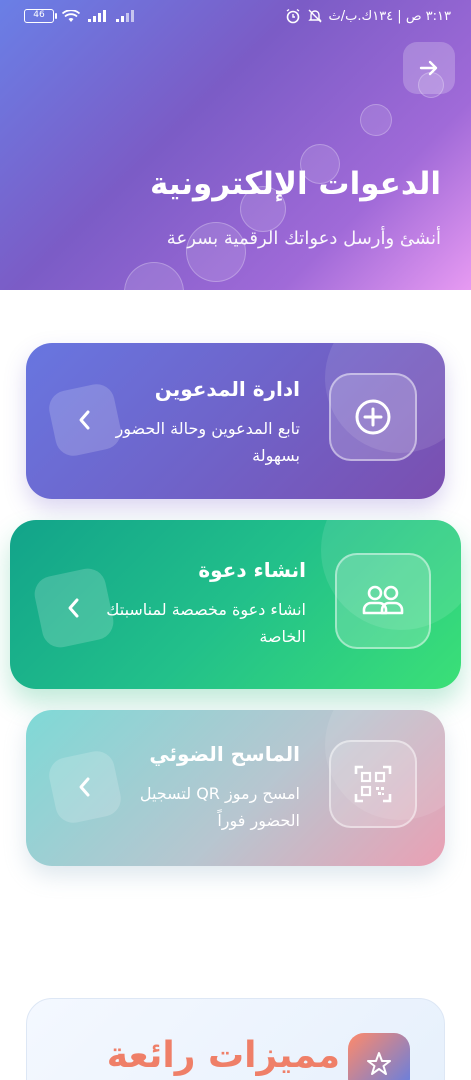 This screenshot has width=471, height=1080. I want to click on back-button, so click(429, 68).